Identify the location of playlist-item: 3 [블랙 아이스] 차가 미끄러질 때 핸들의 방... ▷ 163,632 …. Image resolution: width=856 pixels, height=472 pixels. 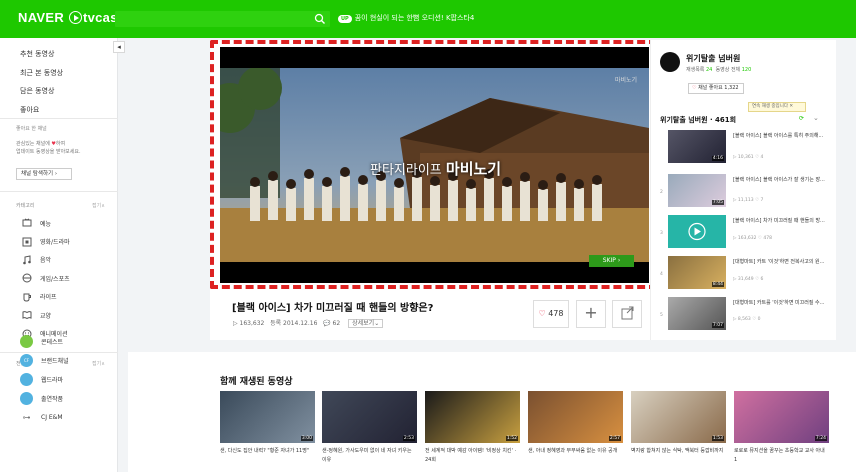
(746, 236).